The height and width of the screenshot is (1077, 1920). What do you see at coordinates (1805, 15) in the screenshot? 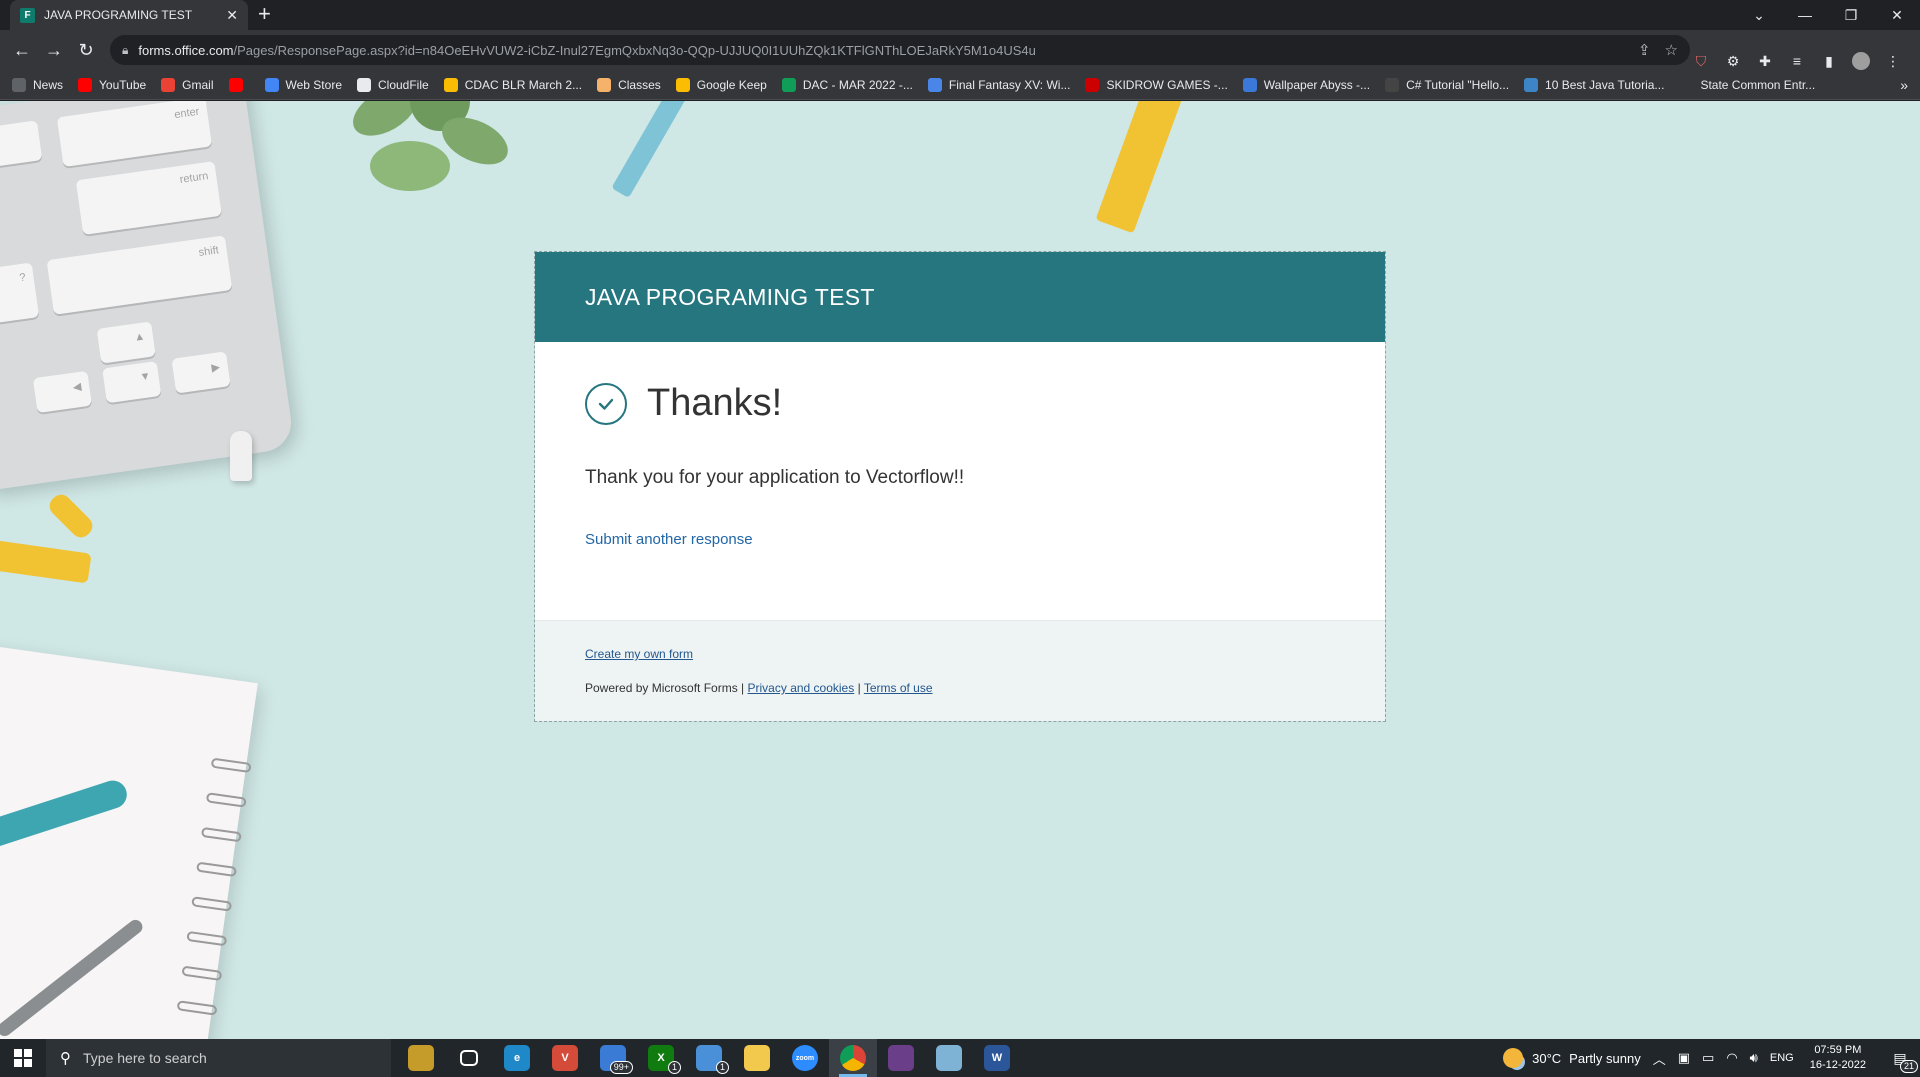
I see `minimize-button: —` at bounding box center [1805, 15].